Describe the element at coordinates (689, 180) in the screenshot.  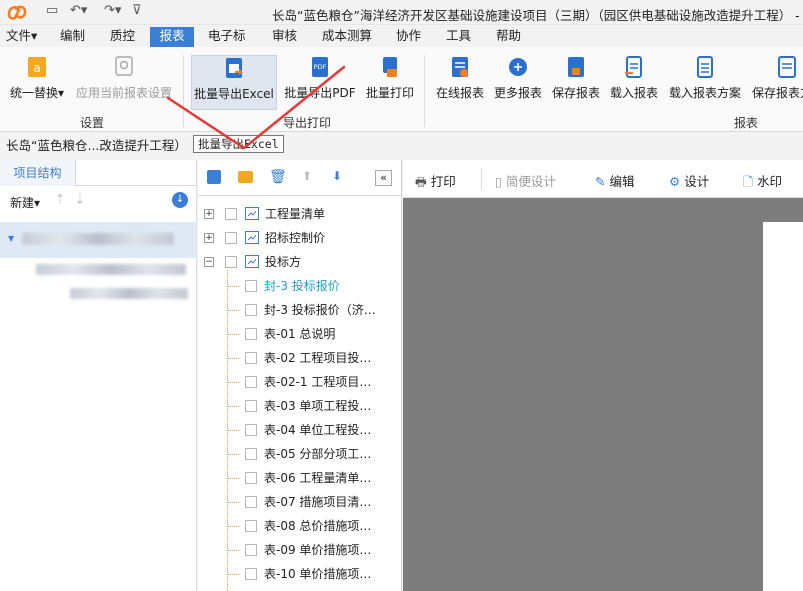
I see `design-button: ⚙ 设计` at that location.